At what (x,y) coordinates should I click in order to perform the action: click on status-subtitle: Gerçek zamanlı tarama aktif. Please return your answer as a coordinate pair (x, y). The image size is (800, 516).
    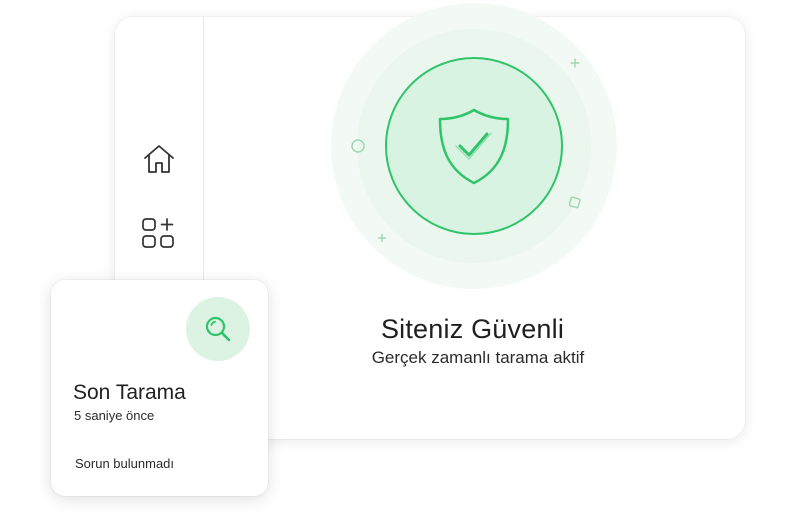
    Looking at the image, I should click on (478, 357).